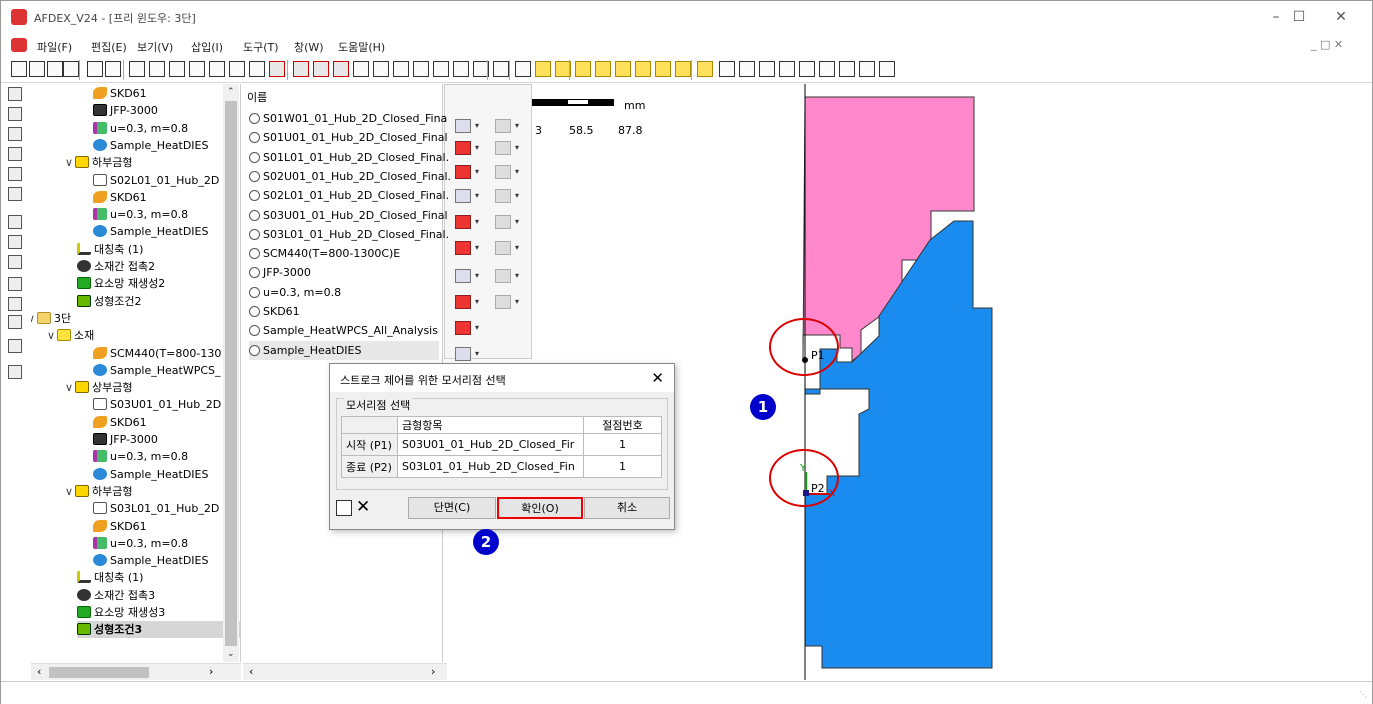 The height and width of the screenshot is (704, 1373). Describe the element at coordinates (295, 292) in the screenshot. I see `list-item: u=0.3, m=0.8` at that location.